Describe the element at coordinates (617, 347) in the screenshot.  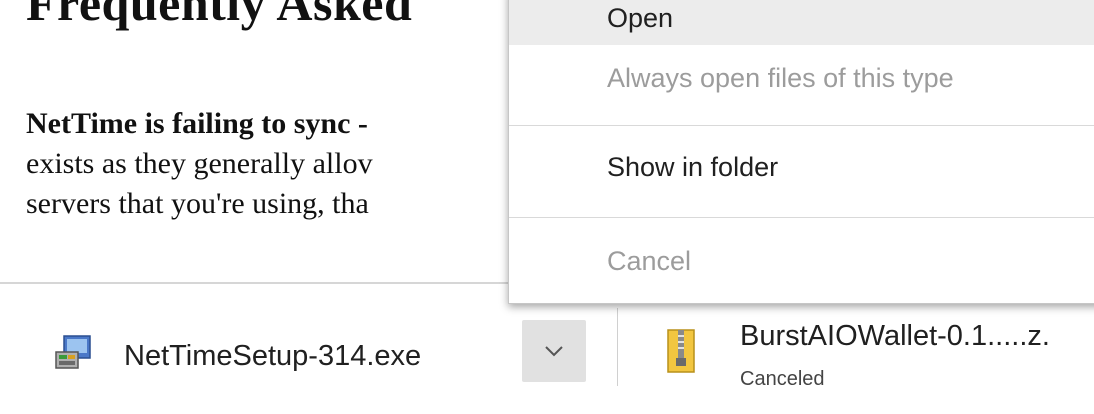
I see `download-separator` at that location.